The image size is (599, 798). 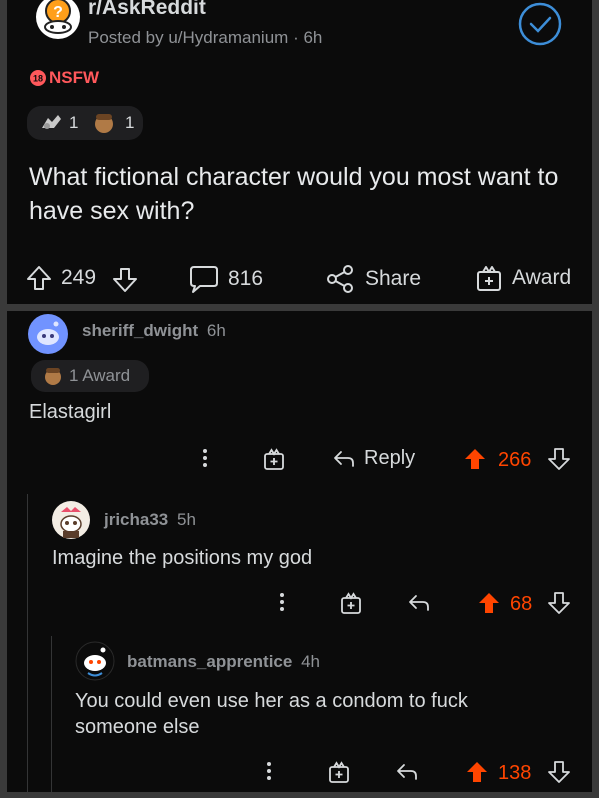 What do you see at coordinates (340, 279) in the screenshot?
I see `share-icon` at bounding box center [340, 279].